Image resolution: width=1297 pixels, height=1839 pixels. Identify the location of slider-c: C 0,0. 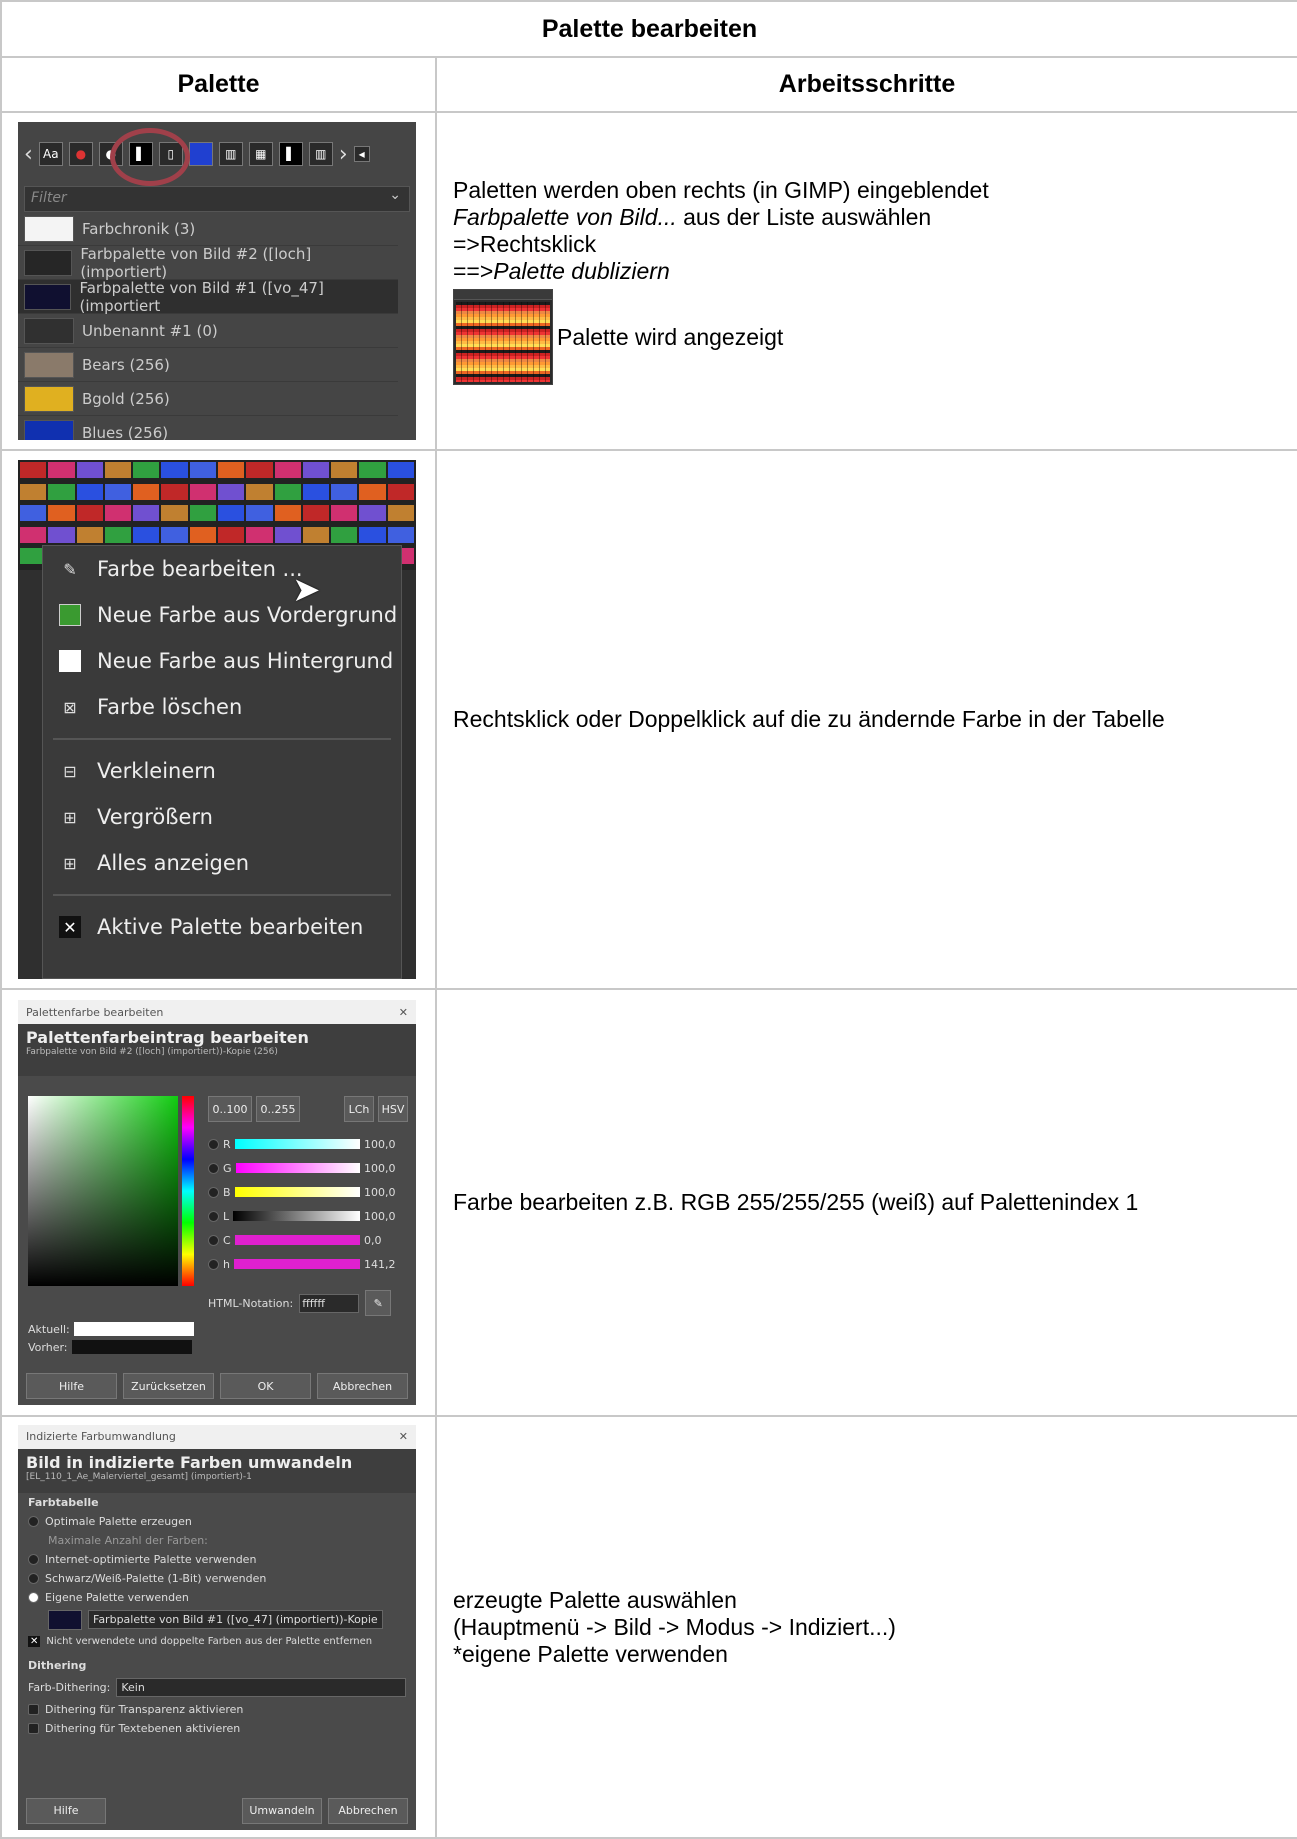
(308, 1240).